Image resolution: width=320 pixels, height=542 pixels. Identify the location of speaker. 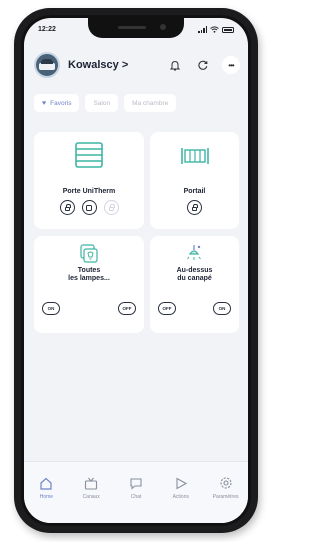
(132, 27).